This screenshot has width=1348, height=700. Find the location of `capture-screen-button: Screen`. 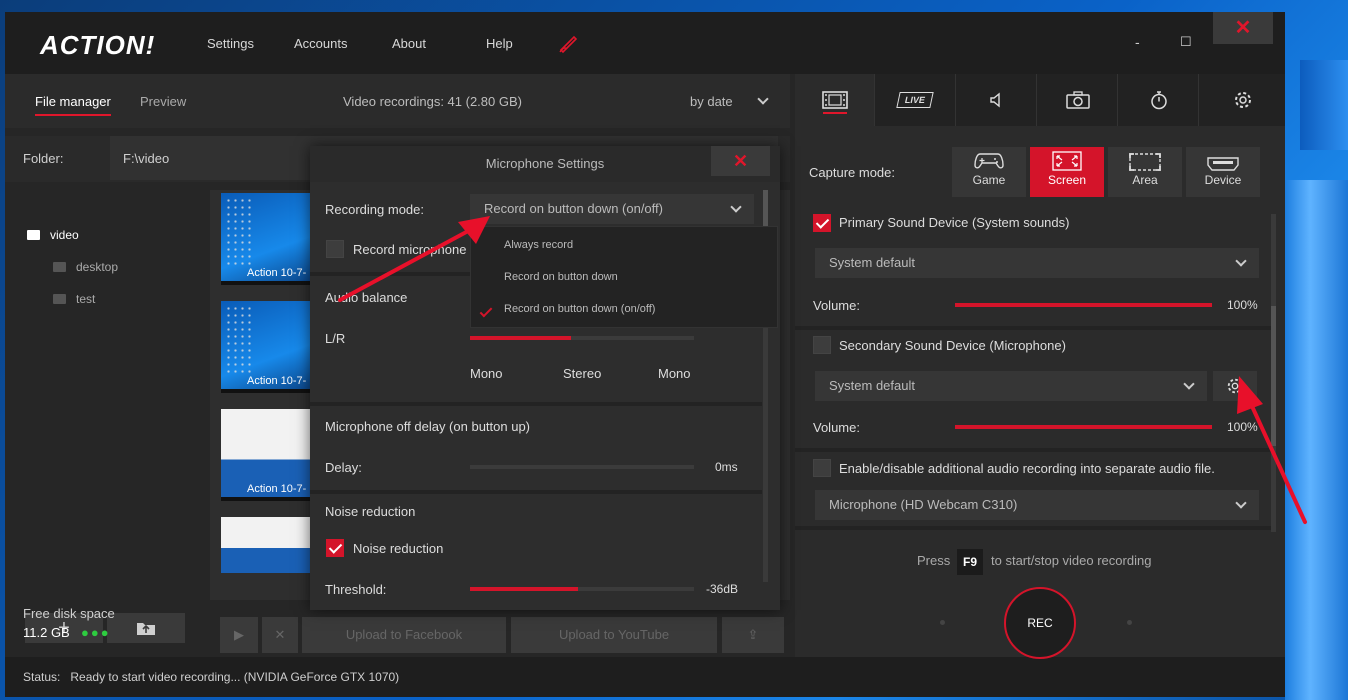

capture-screen-button: Screen is located at coordinates (1067, 172).